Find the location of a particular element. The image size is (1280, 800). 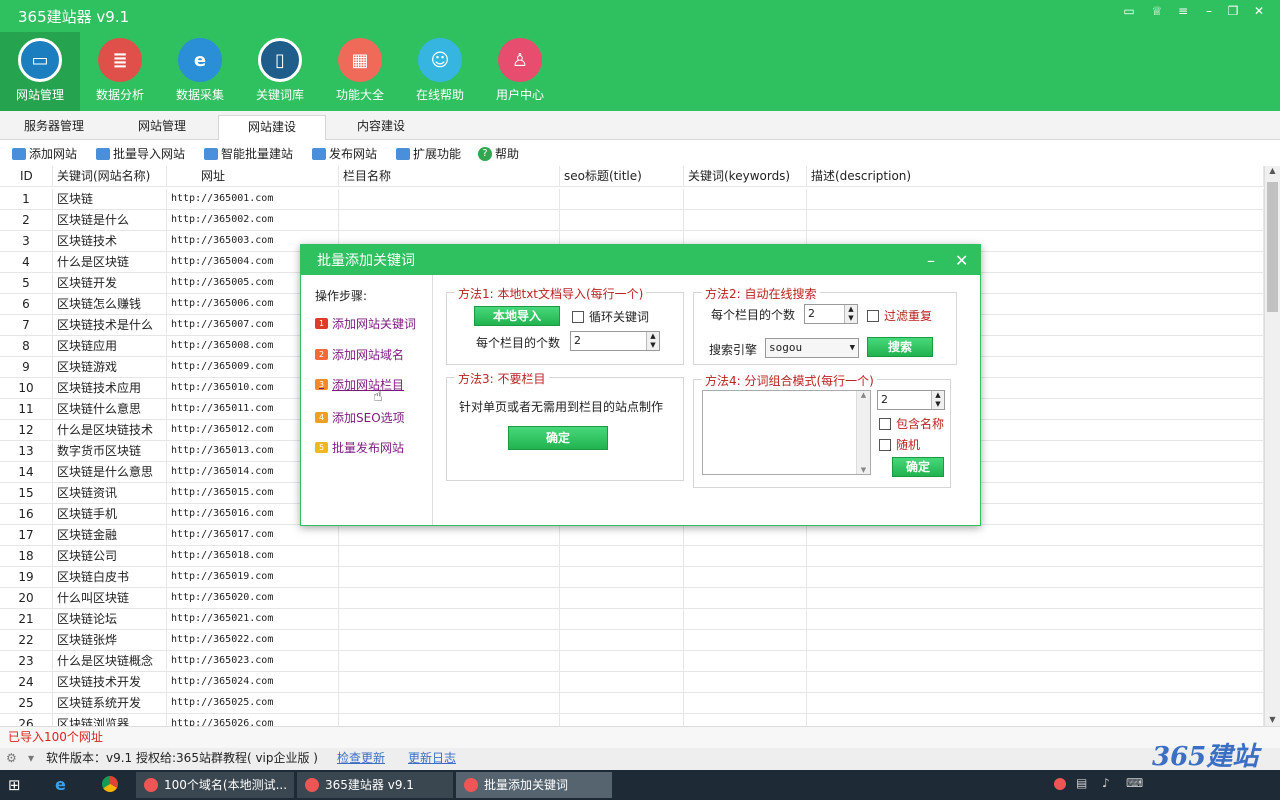

table-row: 2 区块链是什么 http://365002.com is located at coordinates (632, 220).